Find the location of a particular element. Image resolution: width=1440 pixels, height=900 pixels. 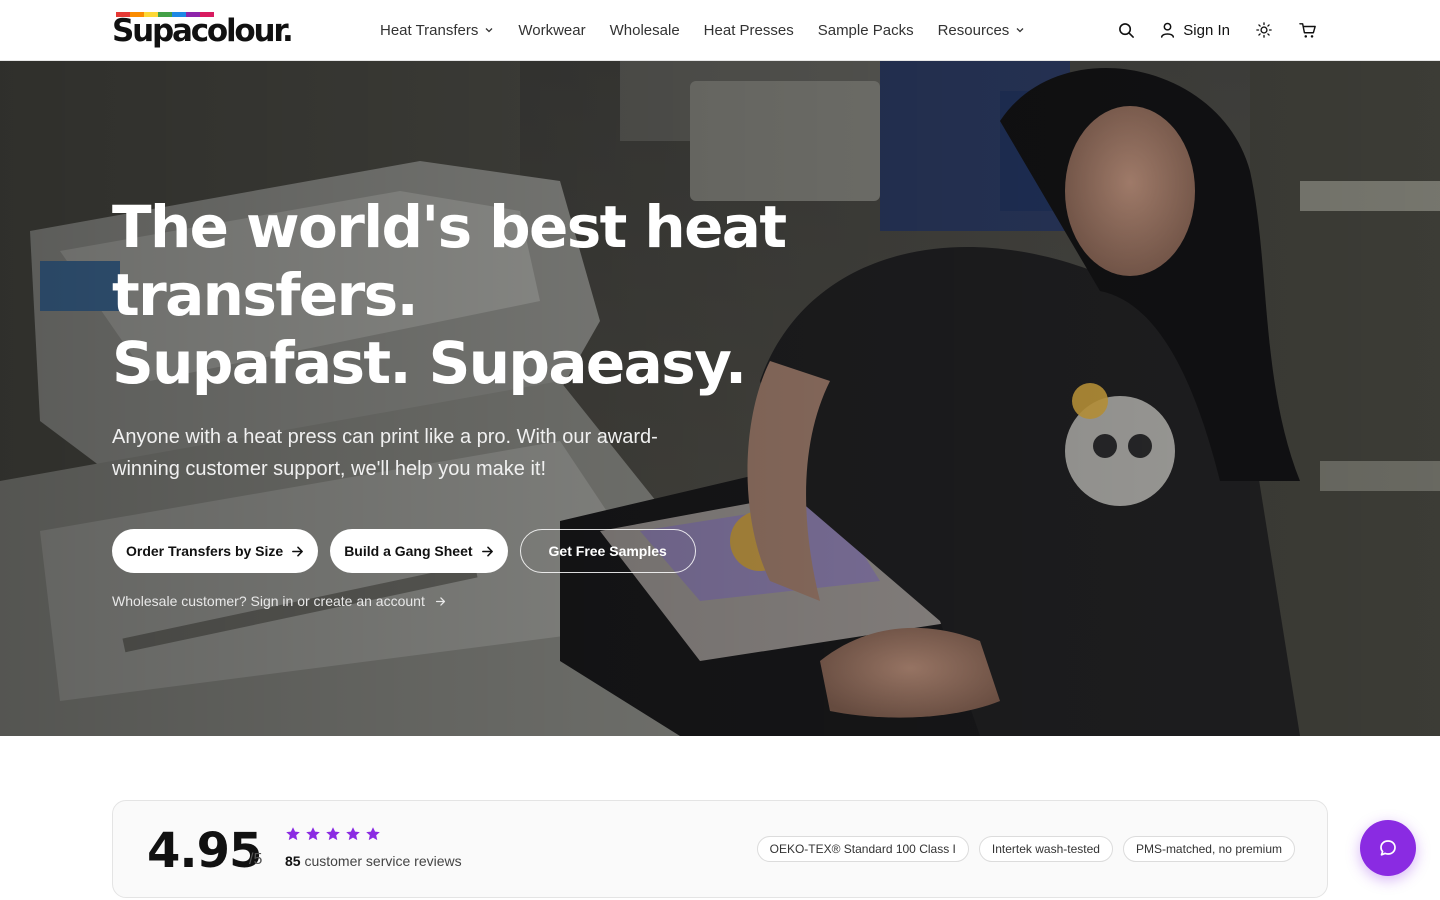

sign-in-button: Sign In is located at coordinates (1195, 30).